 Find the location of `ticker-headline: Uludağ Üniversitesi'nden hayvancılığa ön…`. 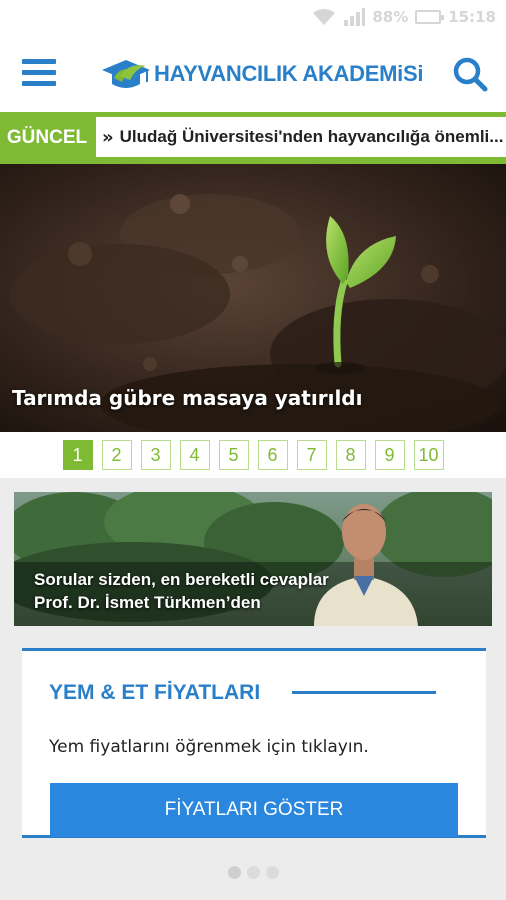

ticker-headline: Uludağ Üniversitesi'nden hayvancılığa ön… is located at coordinates (311, 136).